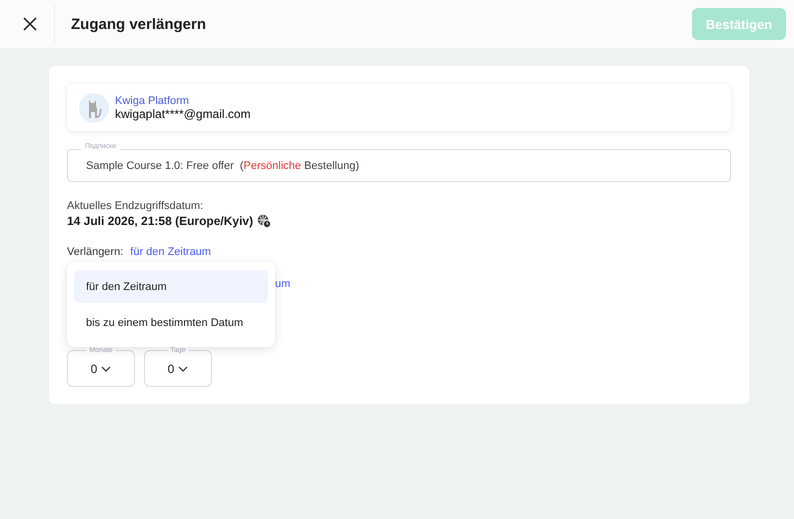 The image size is (794, 519). I want to click on account-email: kwigaplat****@gmail.com, so click(183, 113).